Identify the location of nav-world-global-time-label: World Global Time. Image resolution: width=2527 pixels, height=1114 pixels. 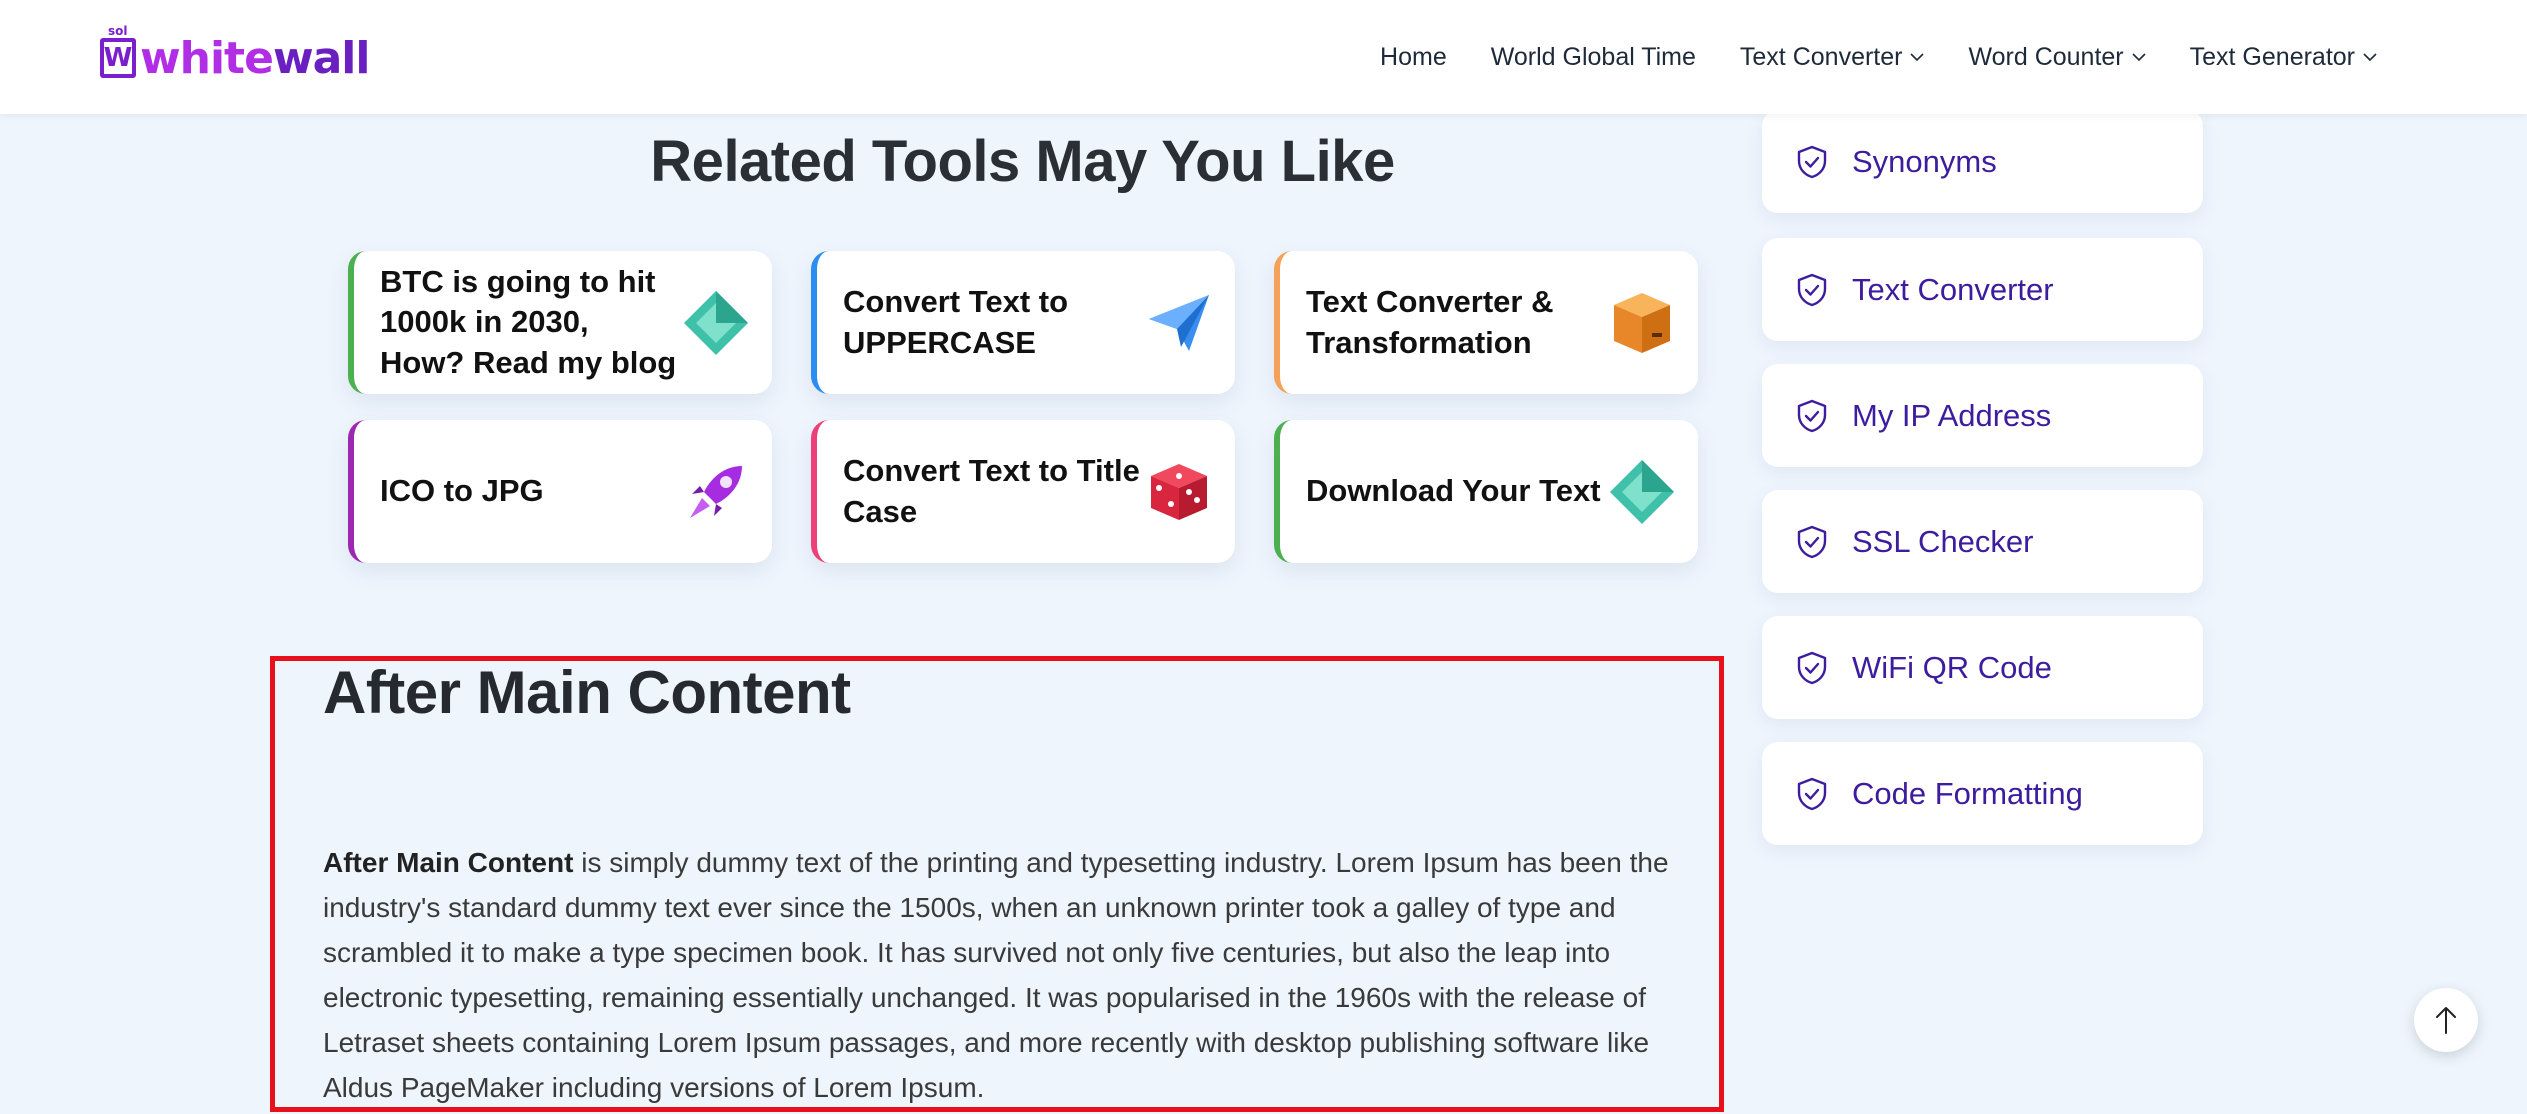
(1593, 56).